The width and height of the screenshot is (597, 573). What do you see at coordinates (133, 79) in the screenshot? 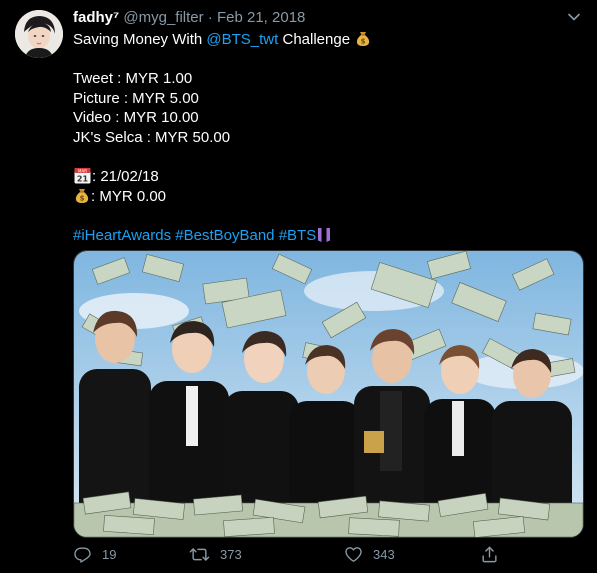
I see `rate-tweet: Tweet : MYR 1.00` at bounding box center [133, 79].